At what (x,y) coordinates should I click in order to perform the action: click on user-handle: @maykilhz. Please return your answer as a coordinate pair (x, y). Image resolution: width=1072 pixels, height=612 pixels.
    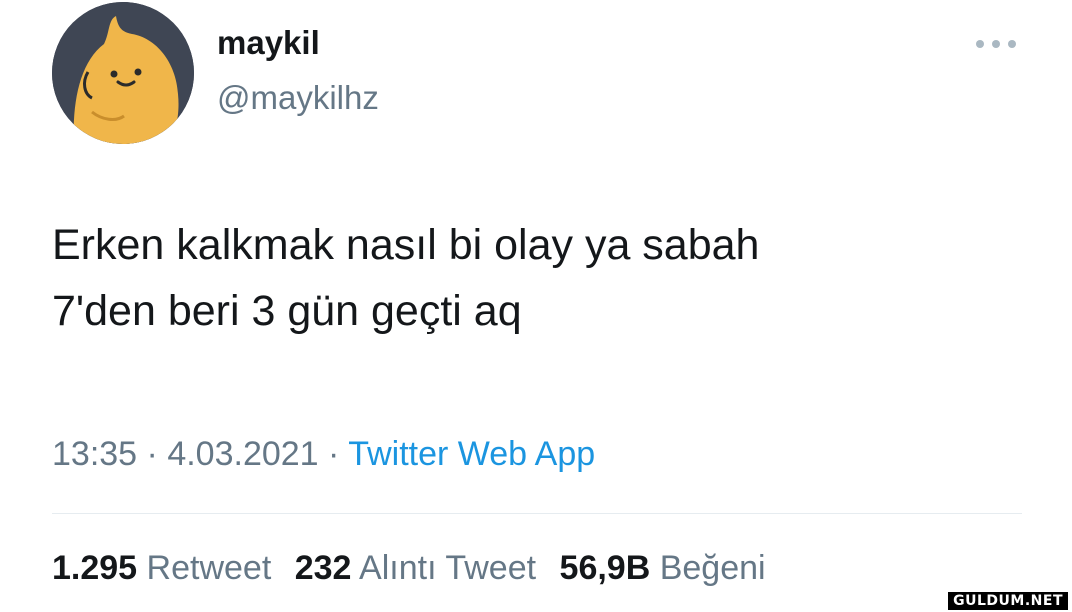
    Looking at the image, I should click on (298, 98).